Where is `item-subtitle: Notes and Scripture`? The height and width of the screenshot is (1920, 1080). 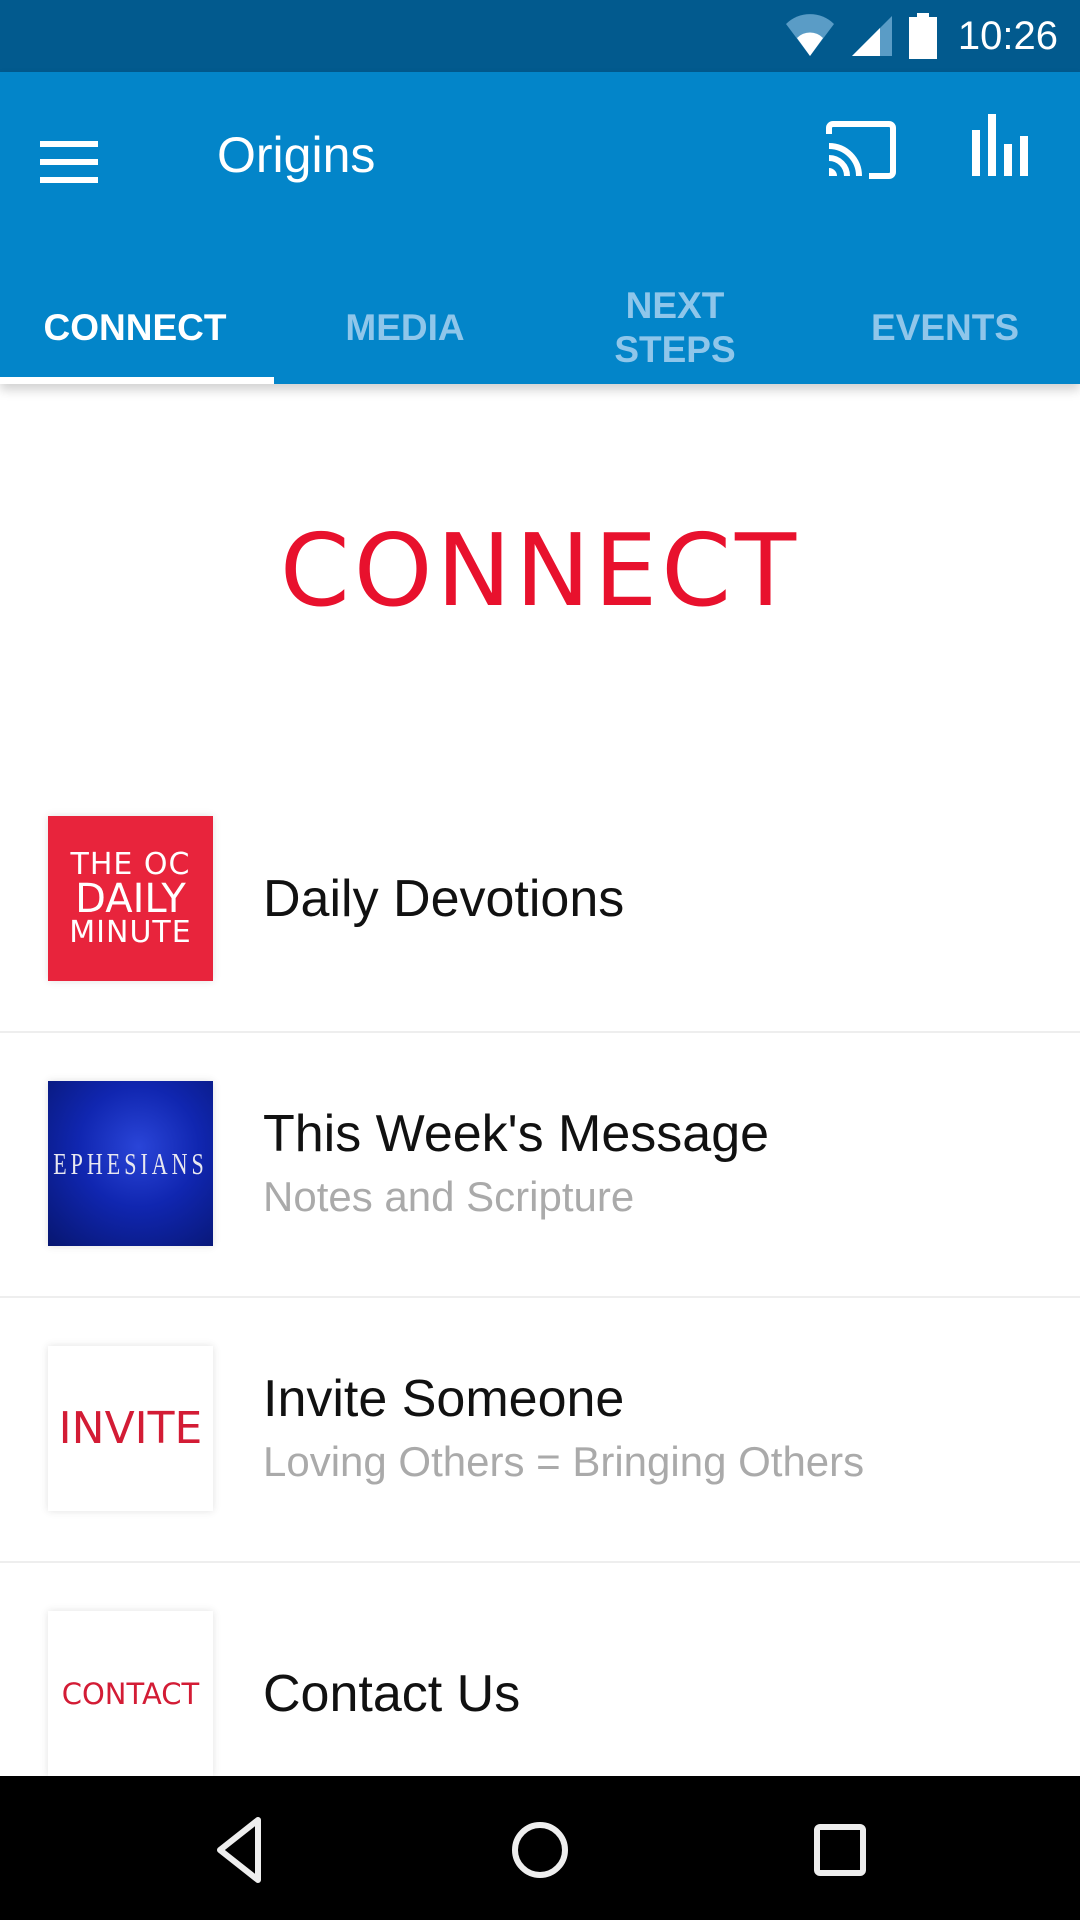 item-subtitle: Notes and Scripture is located at coordinates (449, 1196).